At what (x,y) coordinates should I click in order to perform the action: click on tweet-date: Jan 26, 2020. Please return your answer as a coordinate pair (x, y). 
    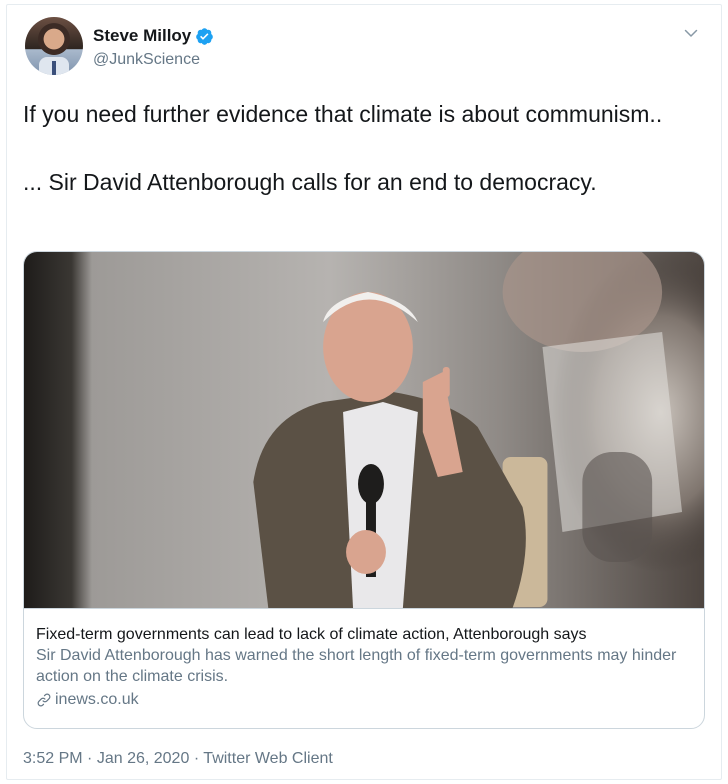
    Looking at the image, I should click on (143, 758).